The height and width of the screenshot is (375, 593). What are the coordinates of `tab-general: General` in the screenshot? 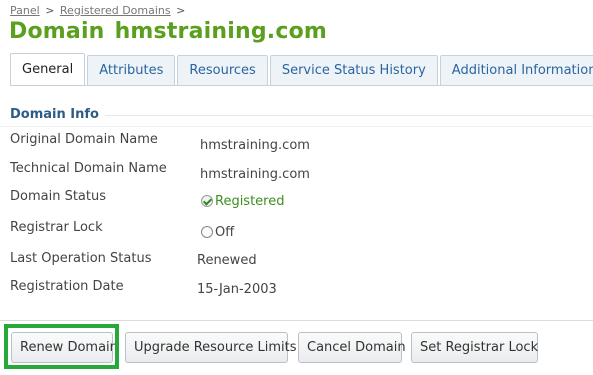 It's located at (48, 69).